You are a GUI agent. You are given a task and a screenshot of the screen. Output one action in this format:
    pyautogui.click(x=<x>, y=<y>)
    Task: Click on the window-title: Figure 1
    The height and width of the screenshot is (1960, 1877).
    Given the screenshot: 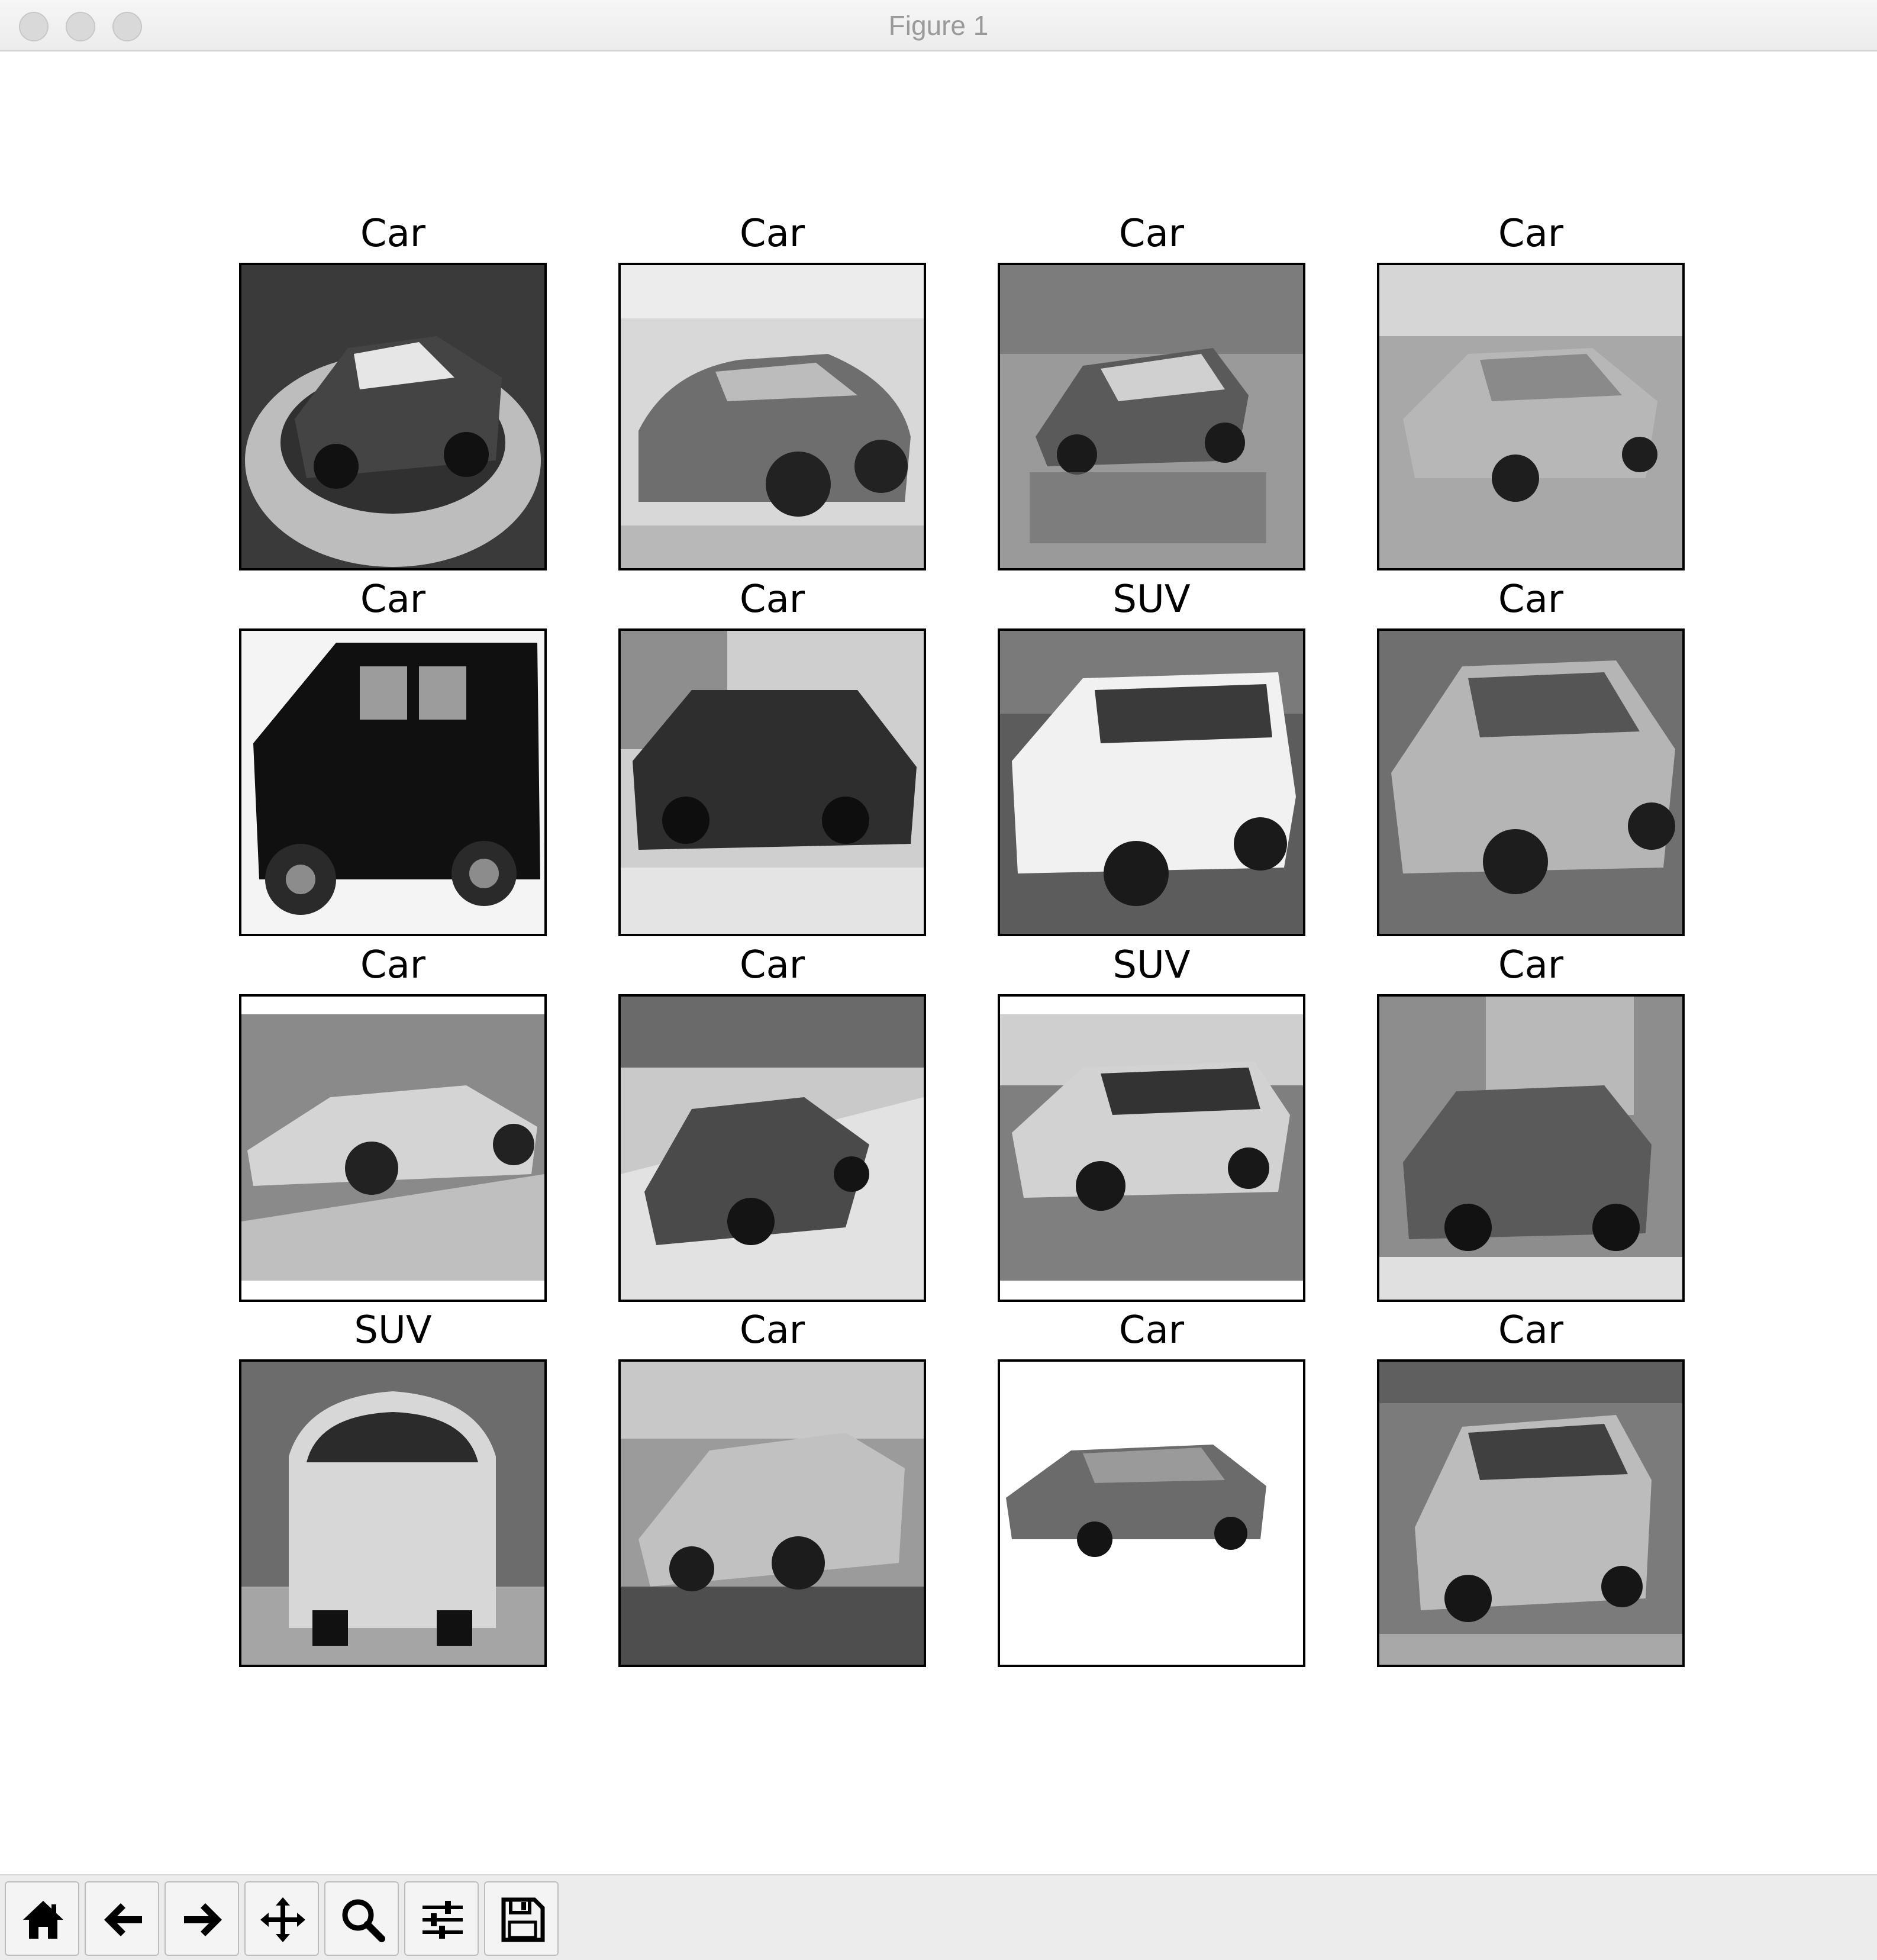 What is the action you would take?
    pyautogui.click(x=938, y=25)
    